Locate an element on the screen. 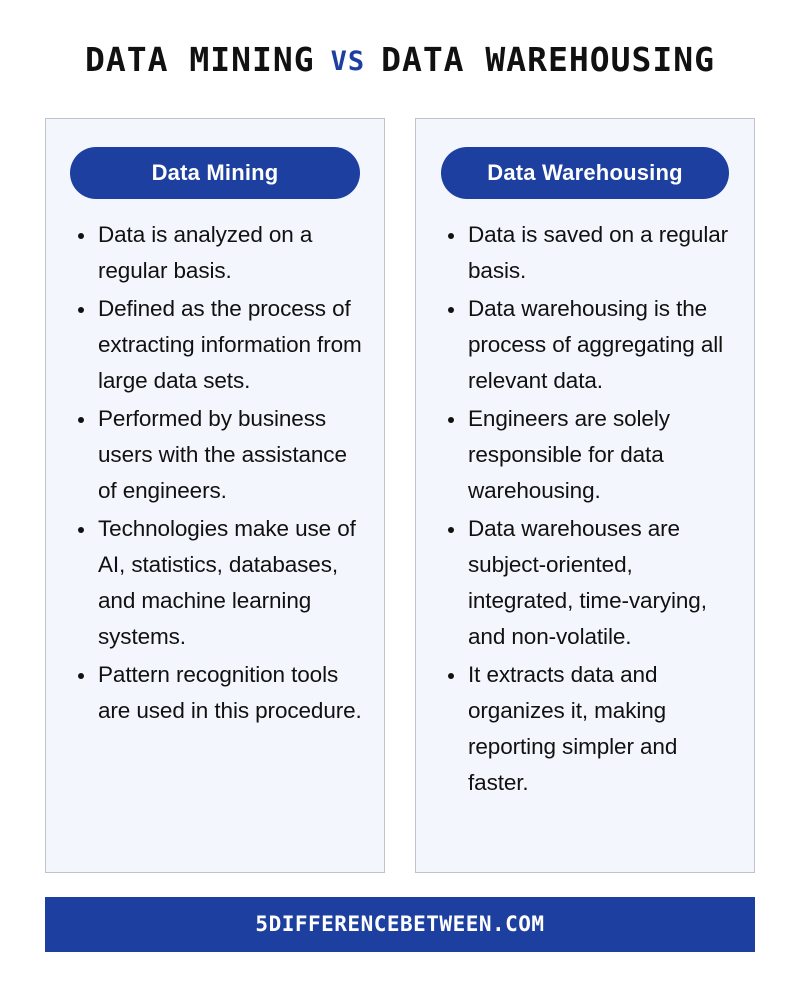 The image size is (800, 1000). list-item: Data is saved on a regular basis. is located at coordinates (585, 253).